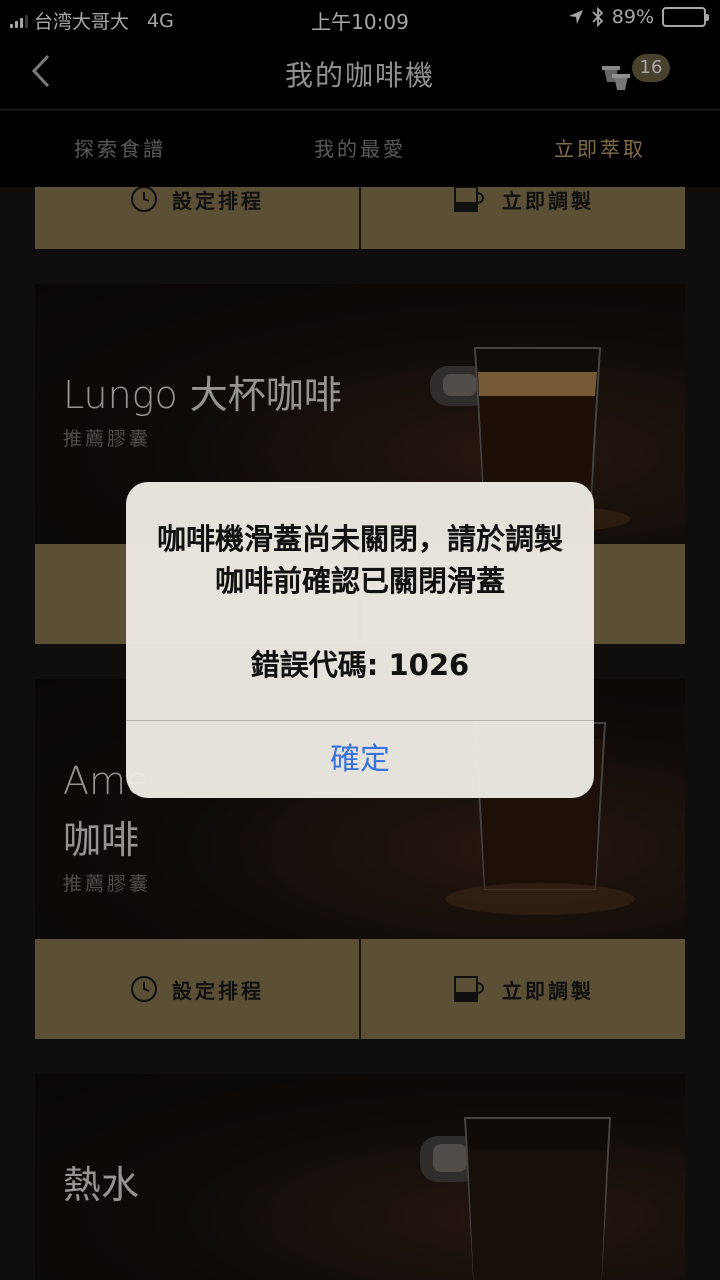  What do you see at coordinates (360, 759) in the screenshot?
I see `alert-confirm-button: 確定` at bounding box center [360, 759].